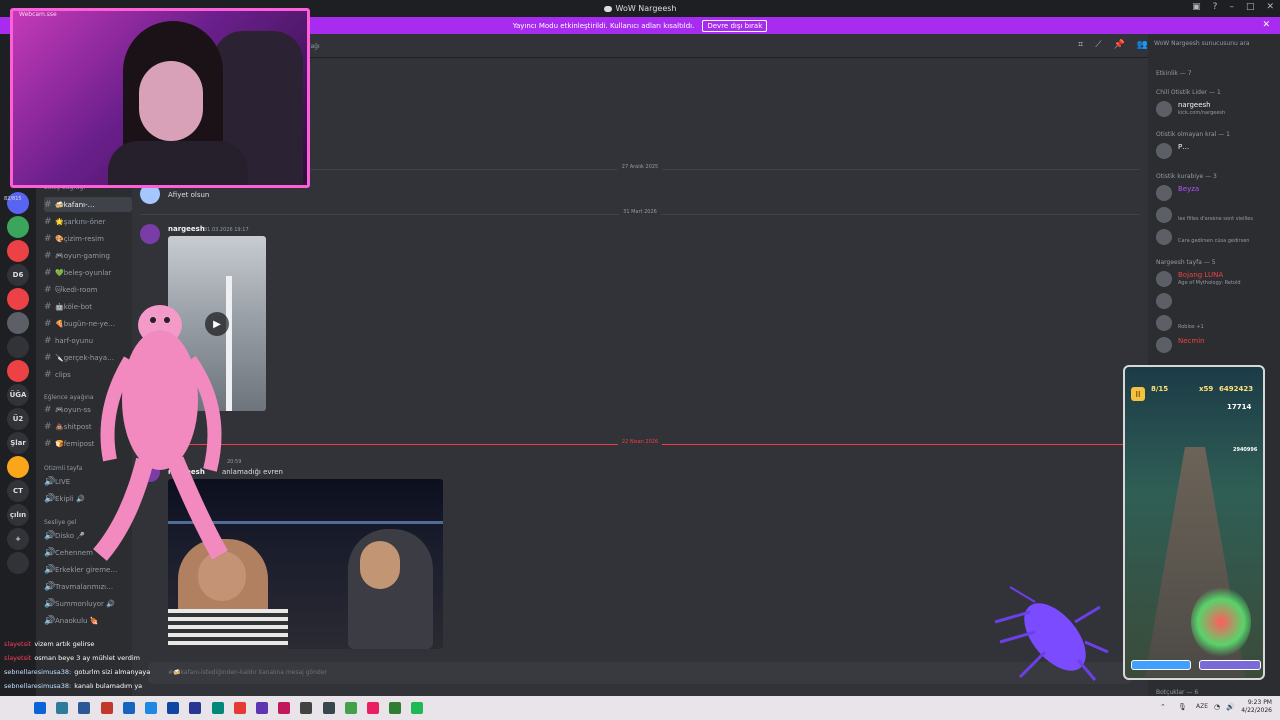 Image resolution: width=1280 pixels, height=720 pixels. What do you see at coordinates (1163, 707) in the screenshot?
I see `tray-icon: ⌃` at bounding box center [1163, 707].